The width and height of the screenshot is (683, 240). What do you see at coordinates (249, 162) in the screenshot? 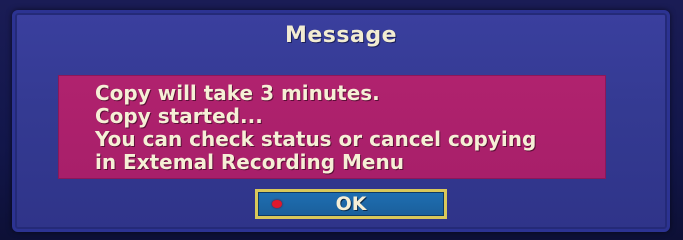
I see `message-line-4: in Extemal Recording Menu` at bounding box center [249, 162].